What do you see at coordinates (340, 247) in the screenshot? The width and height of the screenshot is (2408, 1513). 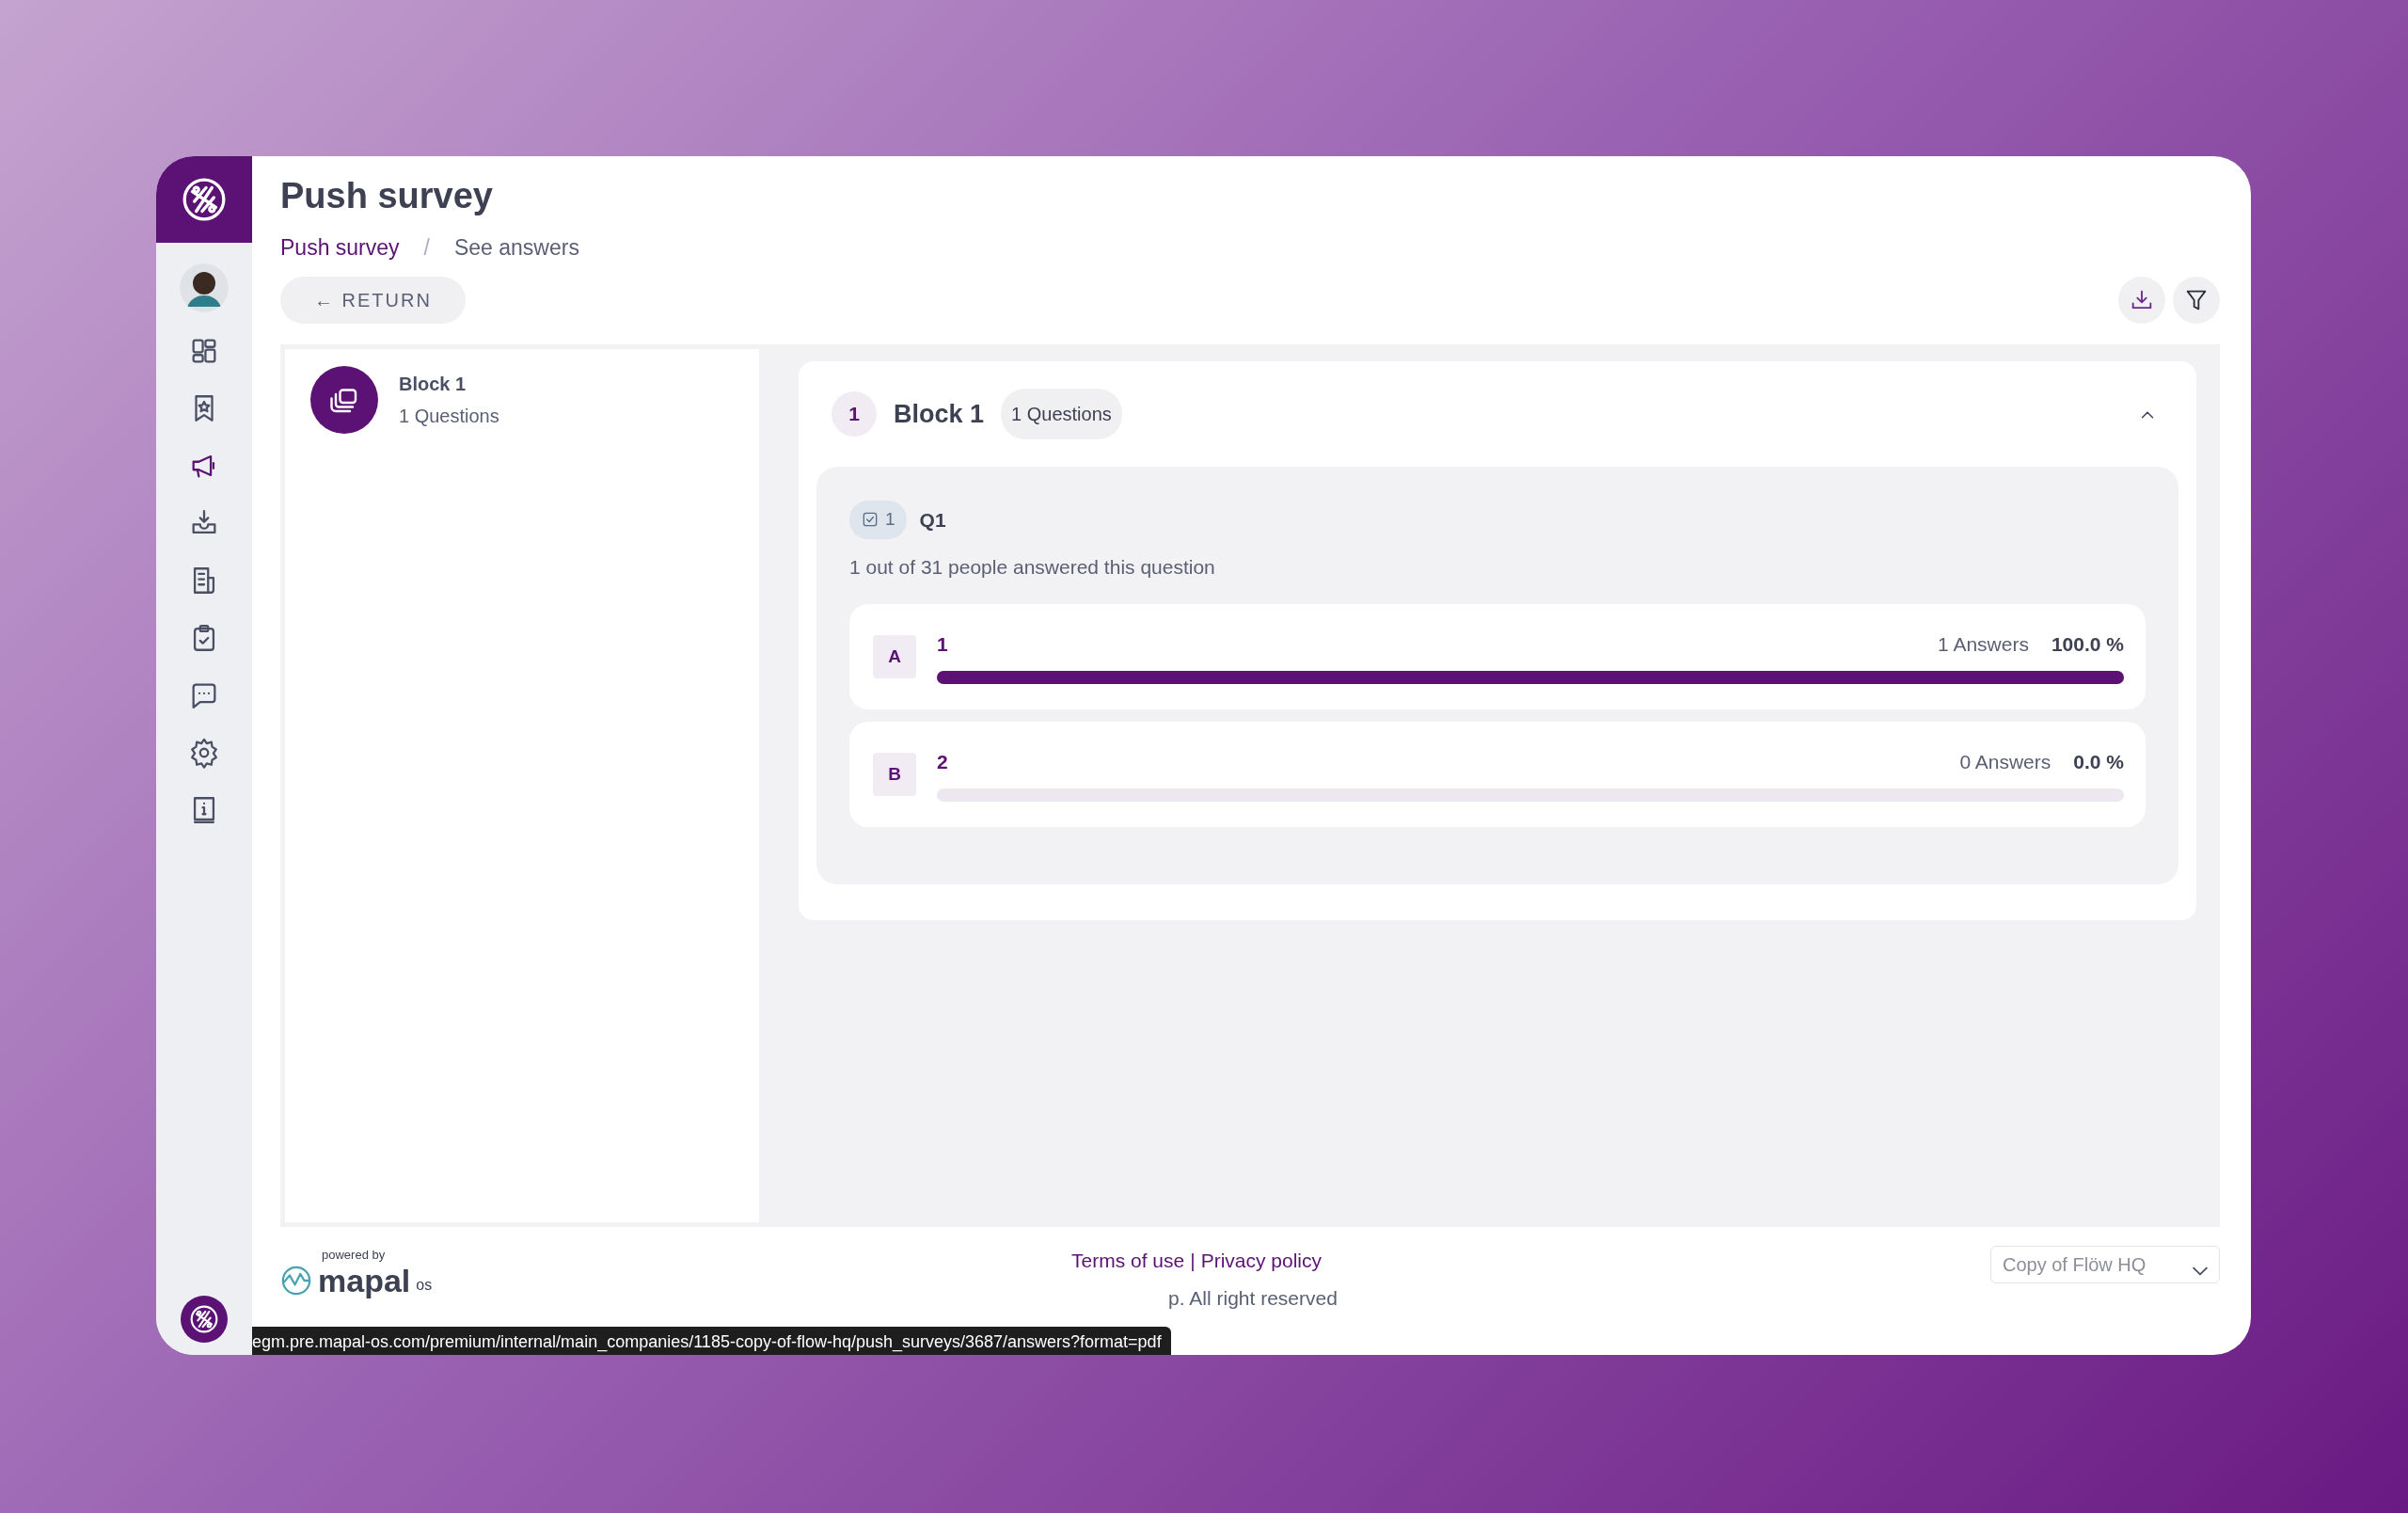 I see `breadcrumb-link: Push survey` at bounding box center [340, 247].